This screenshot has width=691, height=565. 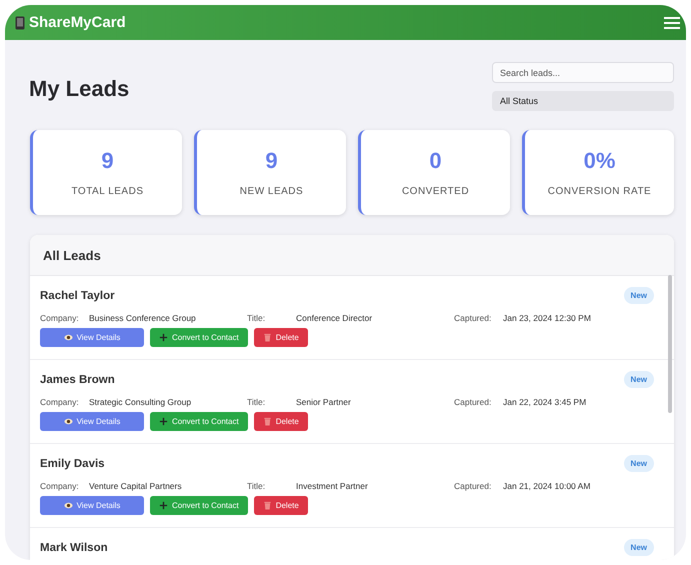 I want to click on stat-label: NEW LEADS, so click(x=272, y=191).